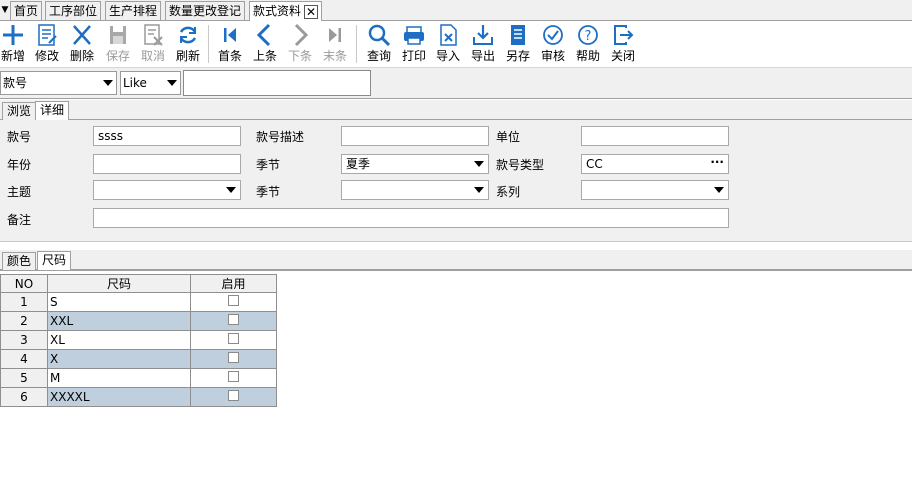  What do you see at coordinates (19, 137) in the screenshot?
I see `style-no-label: 款号` at bounding box center [19, 137].